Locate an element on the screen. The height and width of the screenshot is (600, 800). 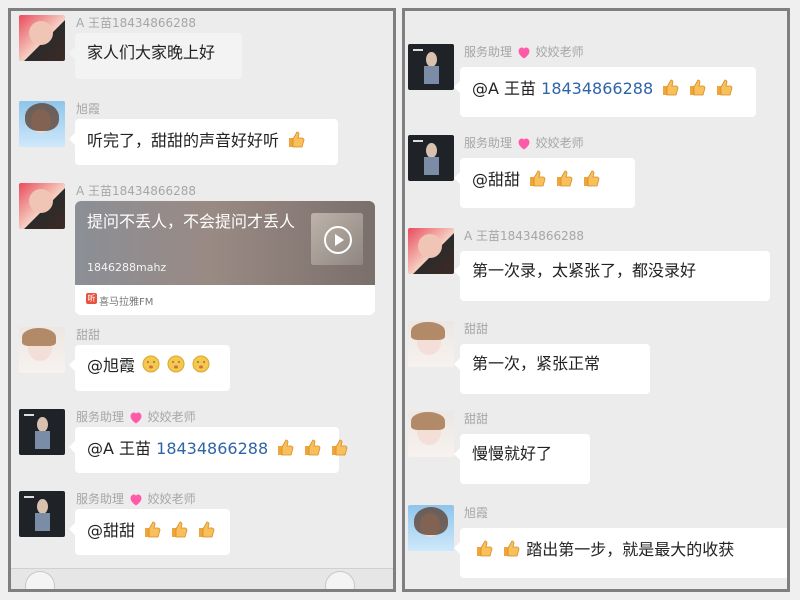
message-text: @旭霞 is located at coordinates (111, 365).